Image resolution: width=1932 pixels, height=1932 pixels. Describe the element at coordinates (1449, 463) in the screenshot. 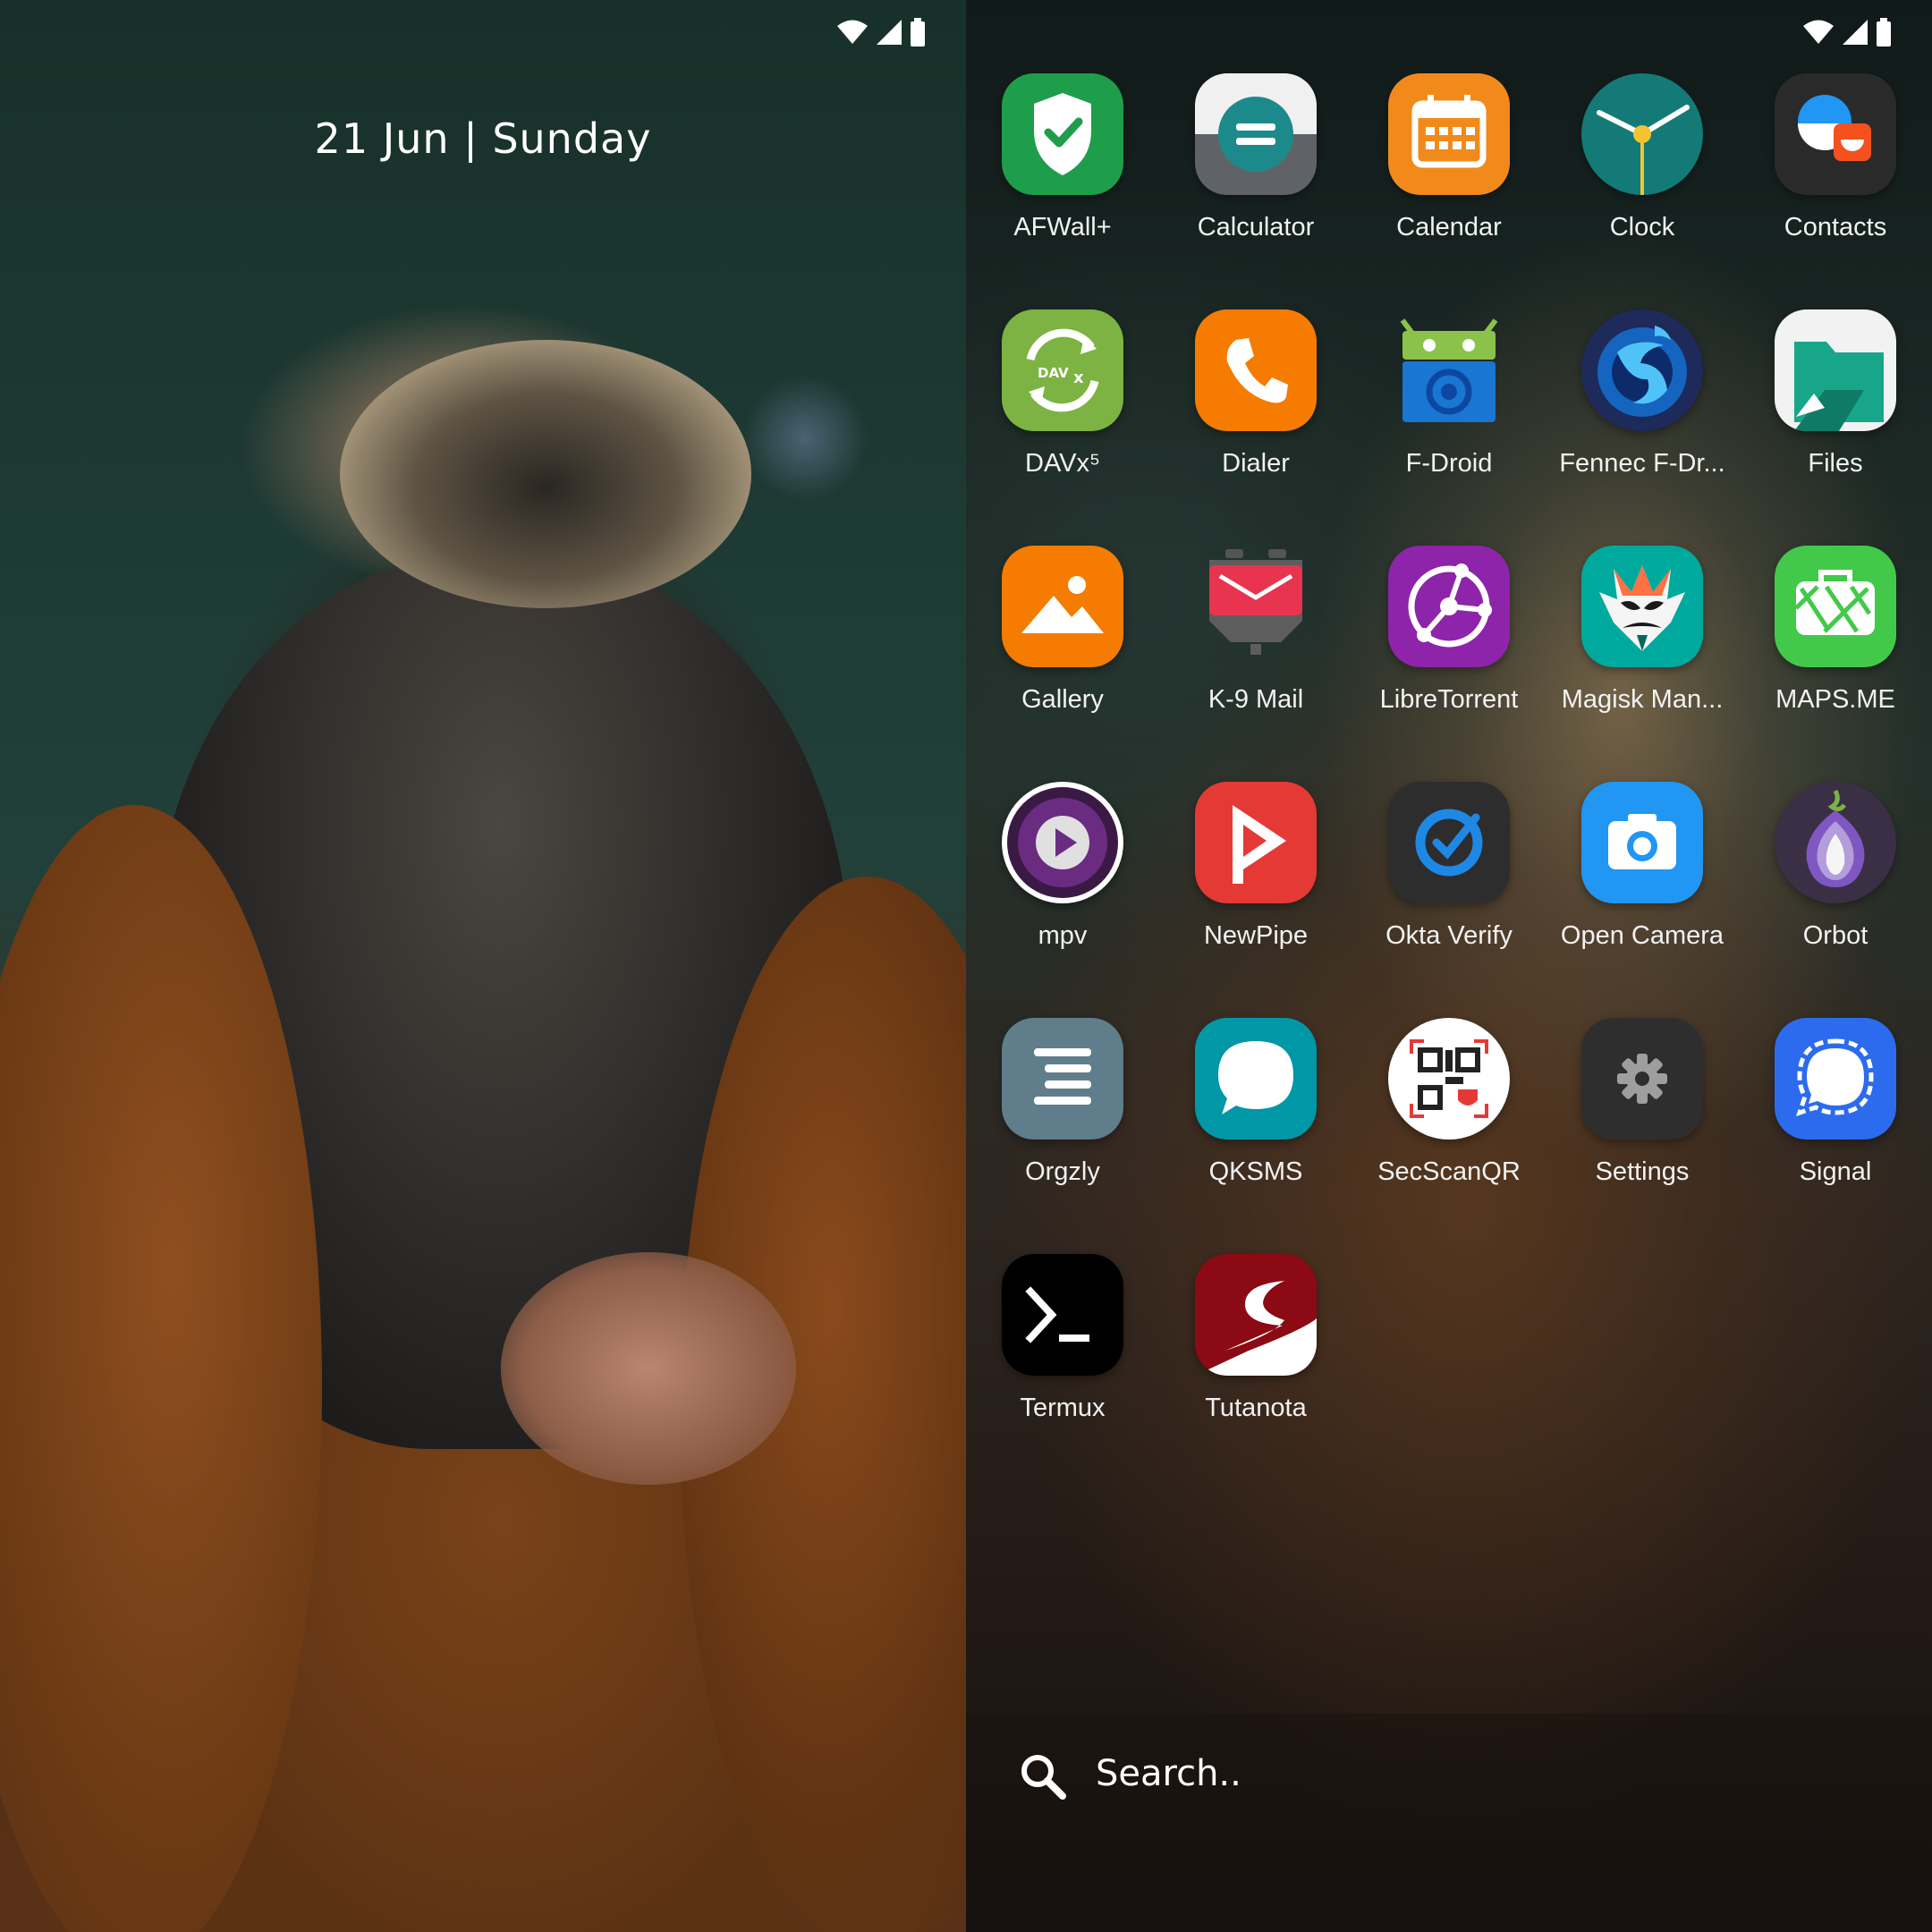

I see `app-label: F-Droid` at that location.